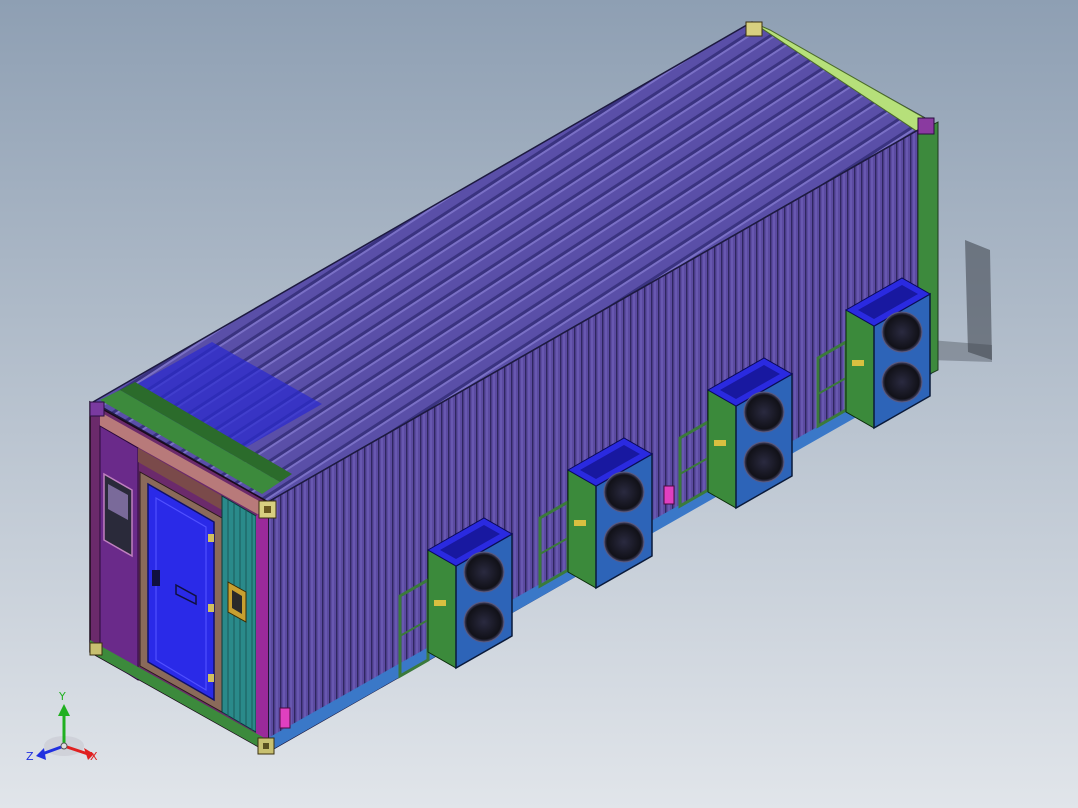 This screenshot has height=808, width=1078. What do you see at coordinates (97, 409) in the screenshot?
I see `corner-casting-front-top-left` at bounding box center [97, 409].